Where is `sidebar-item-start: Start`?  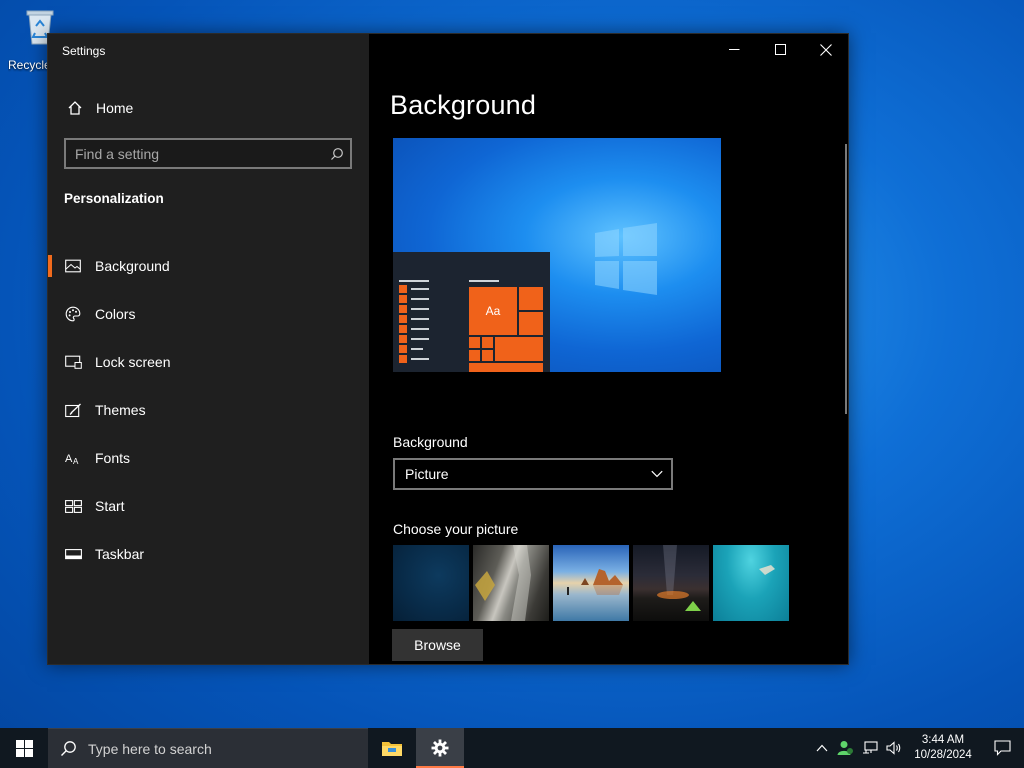
sidebar-item-start: Start is located at coordinates (208, 506).